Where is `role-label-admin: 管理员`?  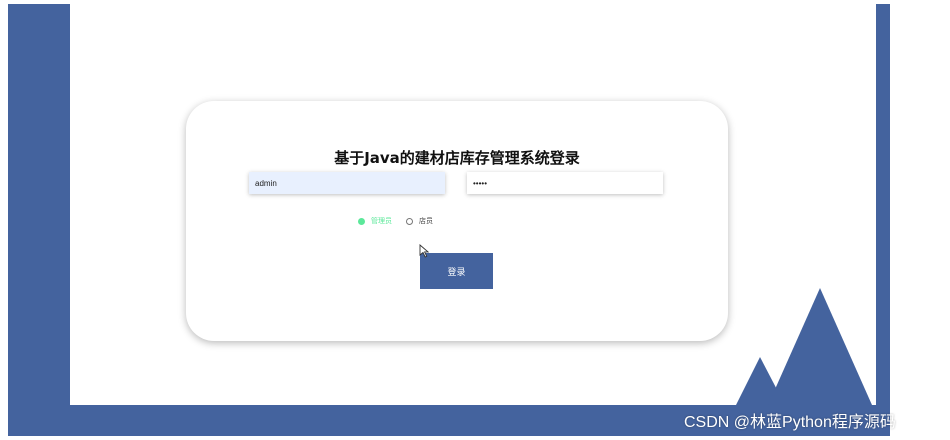 role-label-admin: 管理员 is located at coordinates (381, 221).